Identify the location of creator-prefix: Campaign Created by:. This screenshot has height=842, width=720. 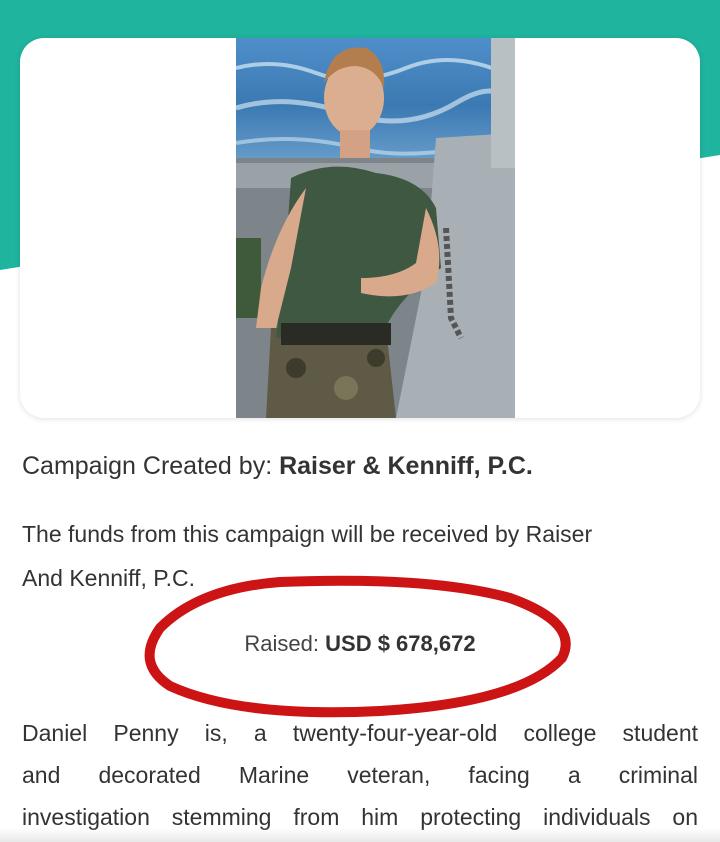
(151, 466).